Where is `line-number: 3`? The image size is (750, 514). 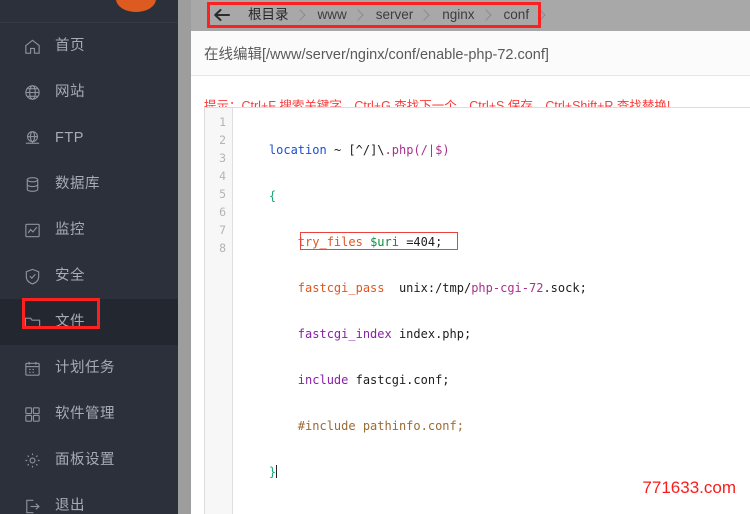
line-number: 3 is located at coordinates (222, 158).